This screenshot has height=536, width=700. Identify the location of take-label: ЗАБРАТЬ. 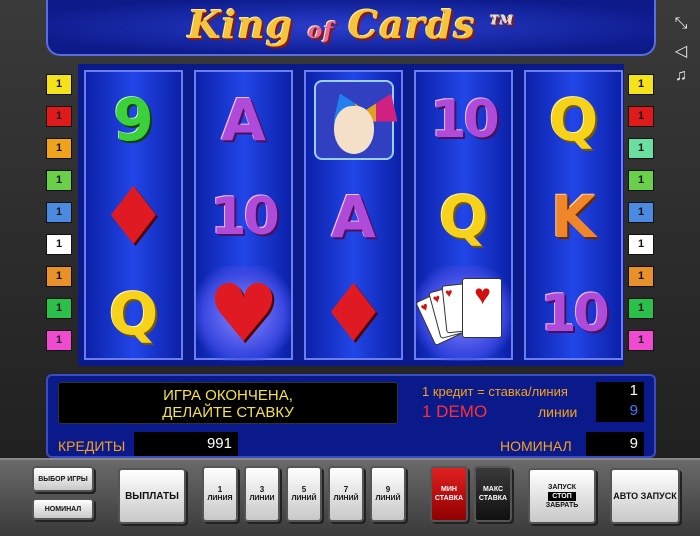
(562, 505).